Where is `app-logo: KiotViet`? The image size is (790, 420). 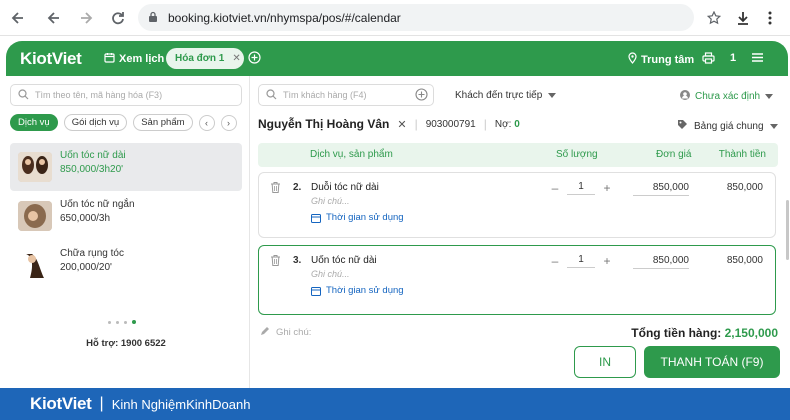
app-logo: KiotViet is located at coordinates (51, 58).